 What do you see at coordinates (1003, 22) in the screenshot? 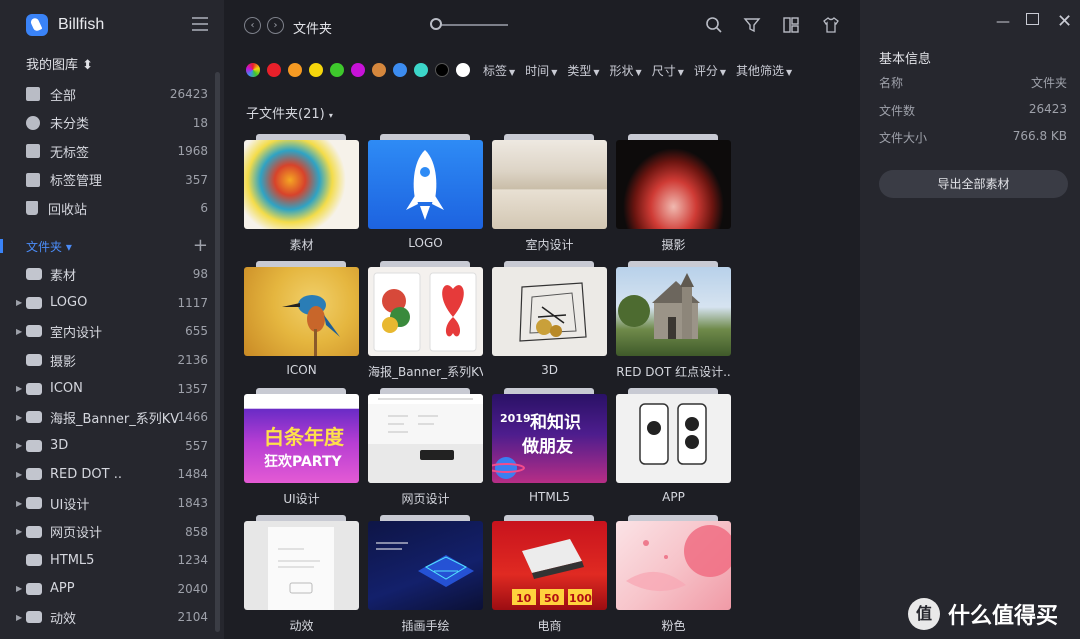
I see `minimize-icon: —` at bounding box center [1003, 22].